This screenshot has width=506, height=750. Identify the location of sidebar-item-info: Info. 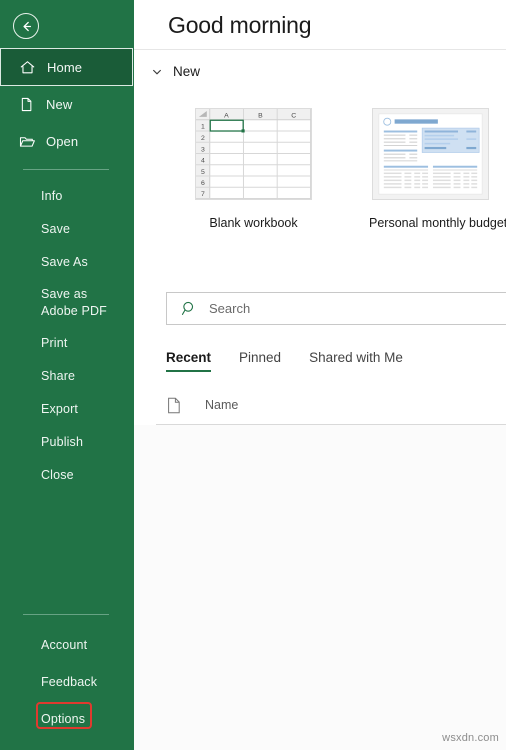
(67, 196).